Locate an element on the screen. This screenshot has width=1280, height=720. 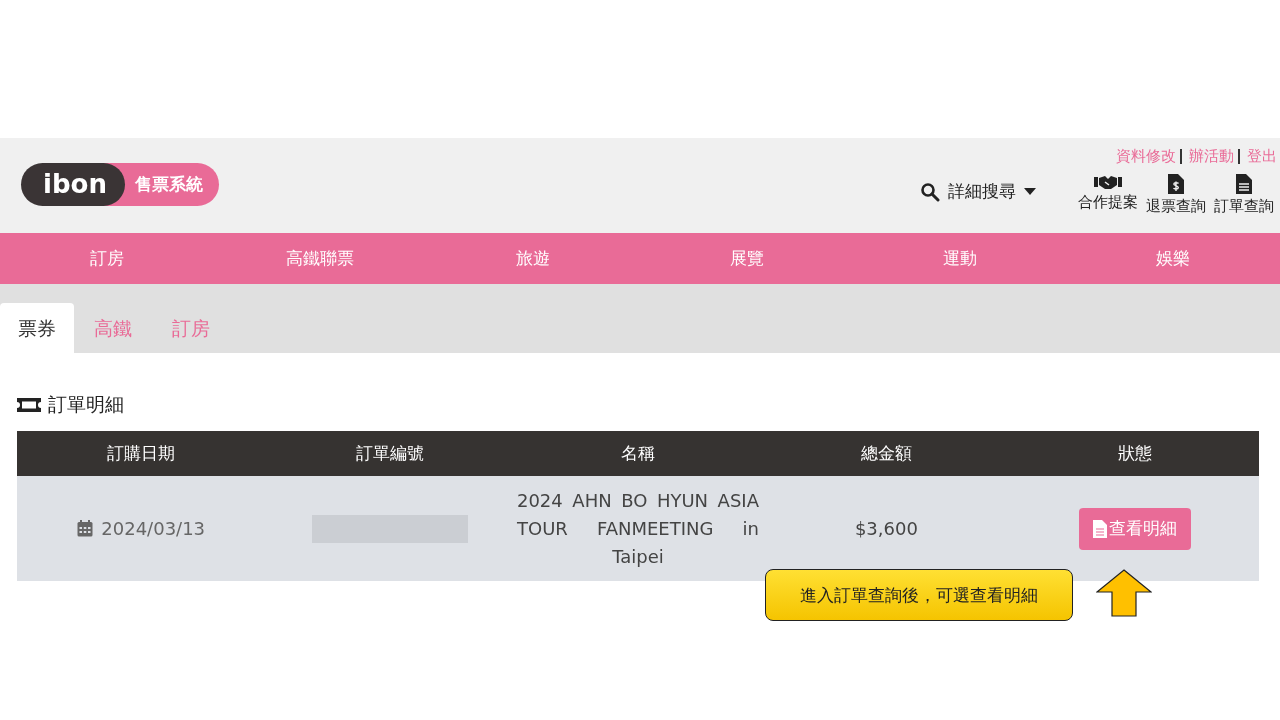
header-link: 資料修改 is located at coordinates (1146, 156).